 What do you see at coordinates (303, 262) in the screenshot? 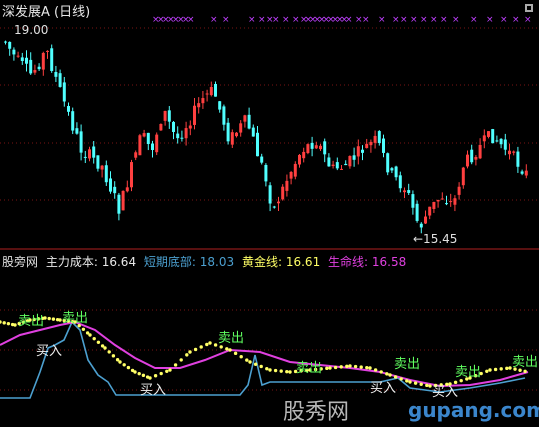
I see `gold-line-value: 16.61` at bounding box center [303, 262].